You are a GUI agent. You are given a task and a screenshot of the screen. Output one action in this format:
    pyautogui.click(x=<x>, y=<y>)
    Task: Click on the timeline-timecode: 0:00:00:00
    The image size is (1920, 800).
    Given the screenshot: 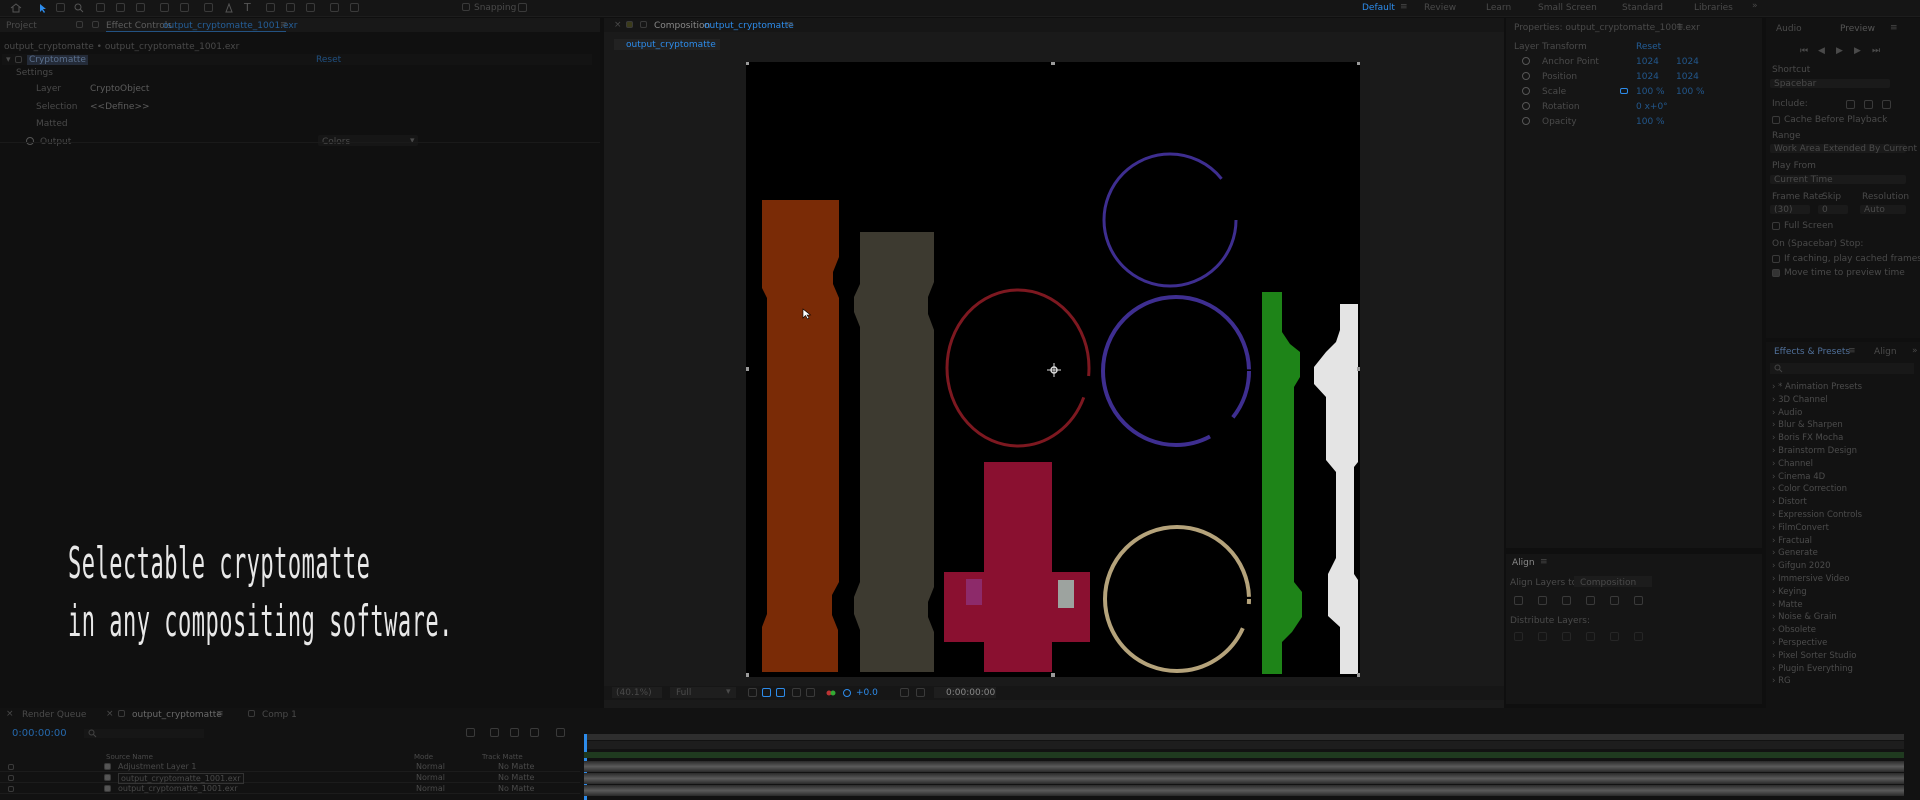 What is the action you would take?
    pyautogui.click(x=39, y=733)
    